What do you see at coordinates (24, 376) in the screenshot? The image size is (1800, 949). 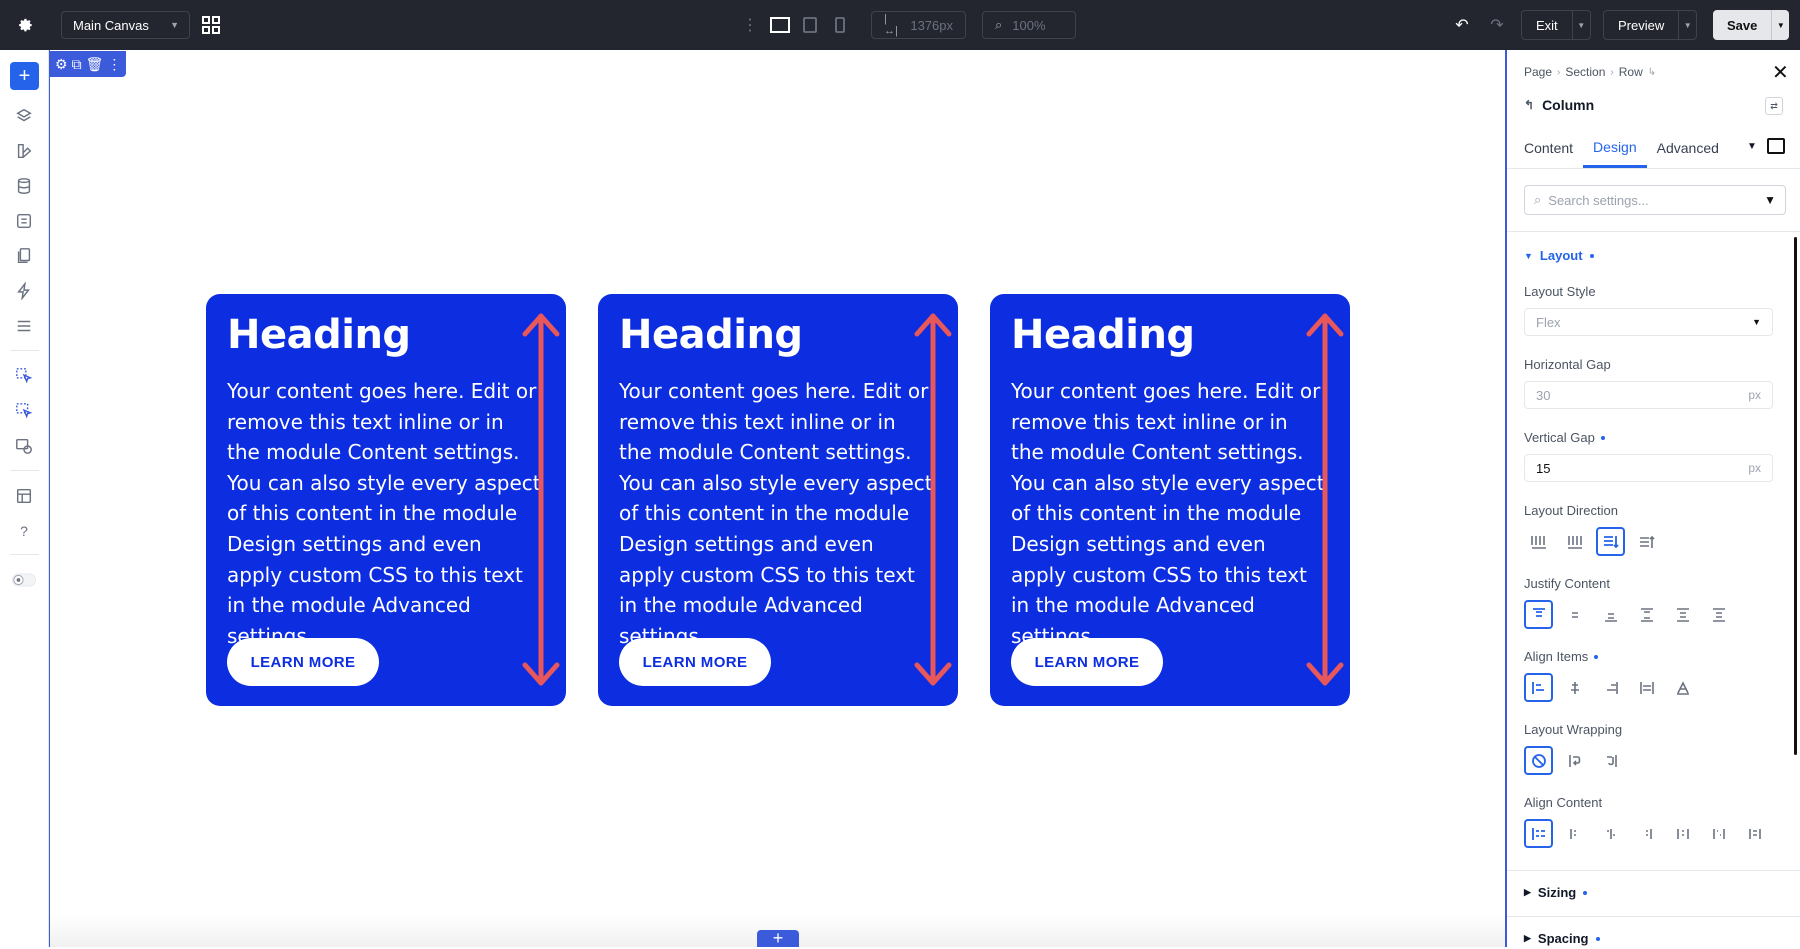 I see `select-cursor-icon` at bounding box center [24, 376].